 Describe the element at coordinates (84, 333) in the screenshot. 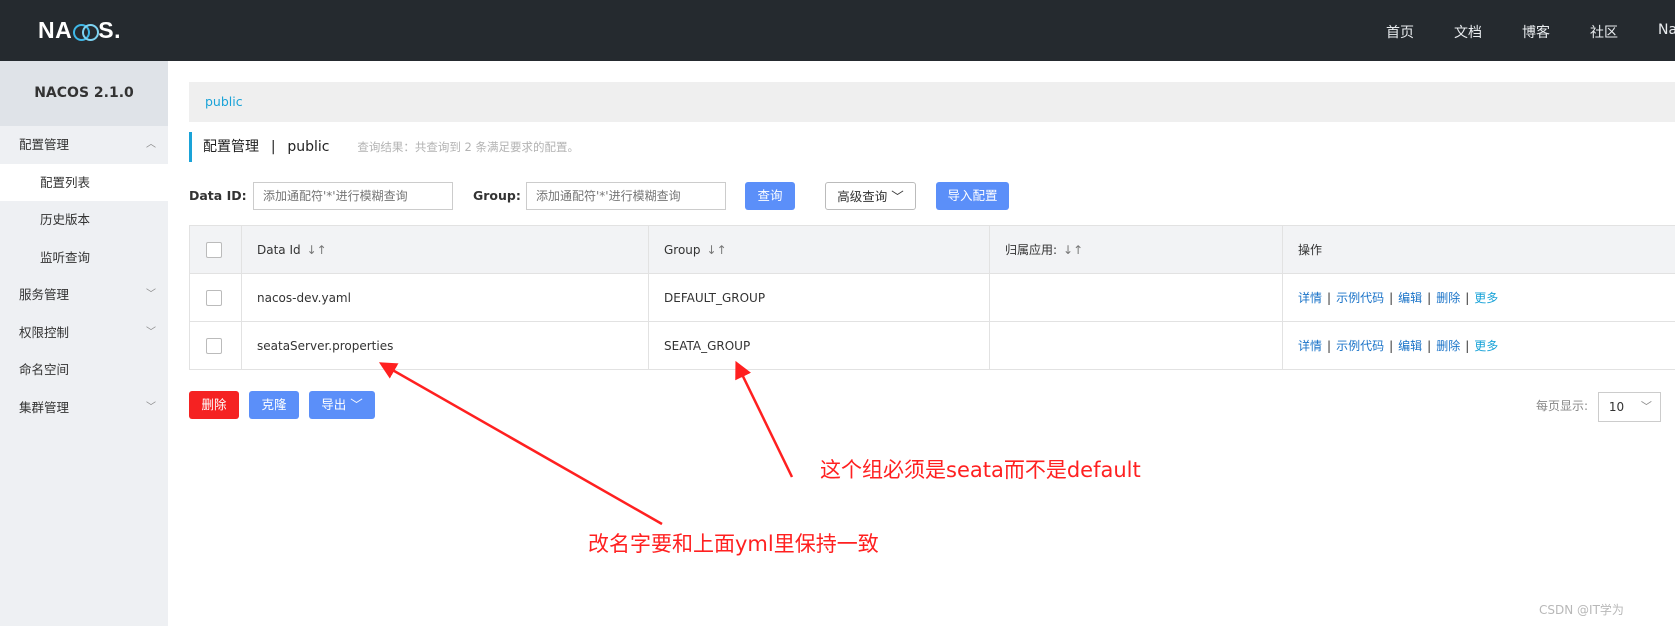

I see `sidebar-item-access-control: 权限控制 ﹀` at that location.